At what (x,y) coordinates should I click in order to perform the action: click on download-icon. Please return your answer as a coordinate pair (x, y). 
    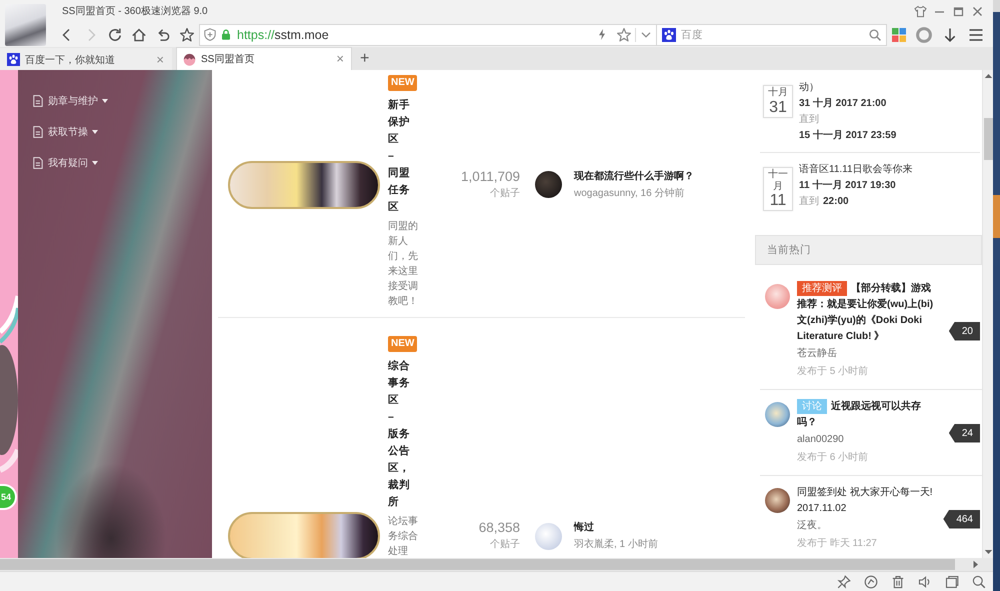
    Looking at the image, I should click on (950, 34).